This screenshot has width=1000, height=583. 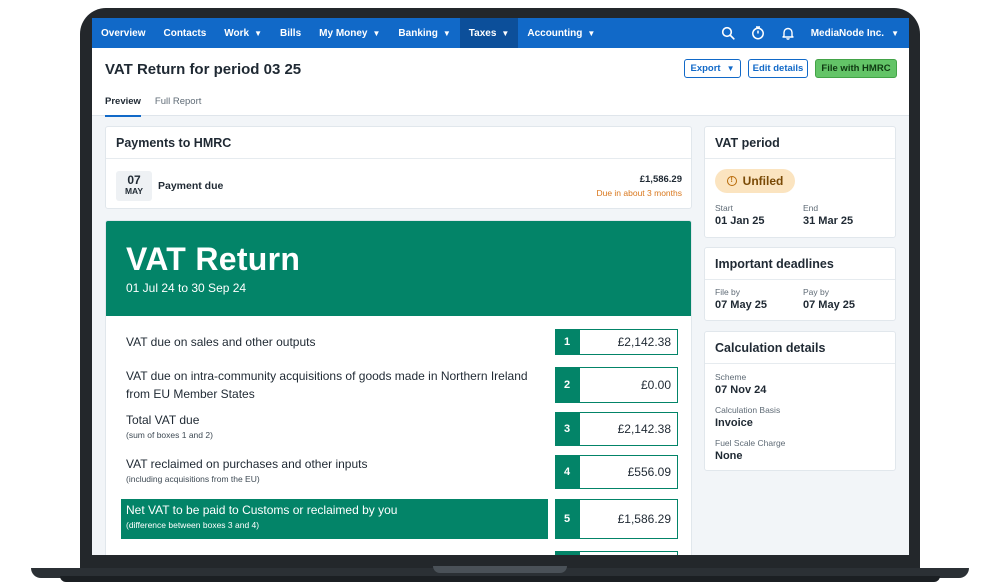 What do you see at coordinates (800, 264) in the screenshot?
I see `deadlines-title: Important deadlines` at bounding box center [800, 264].